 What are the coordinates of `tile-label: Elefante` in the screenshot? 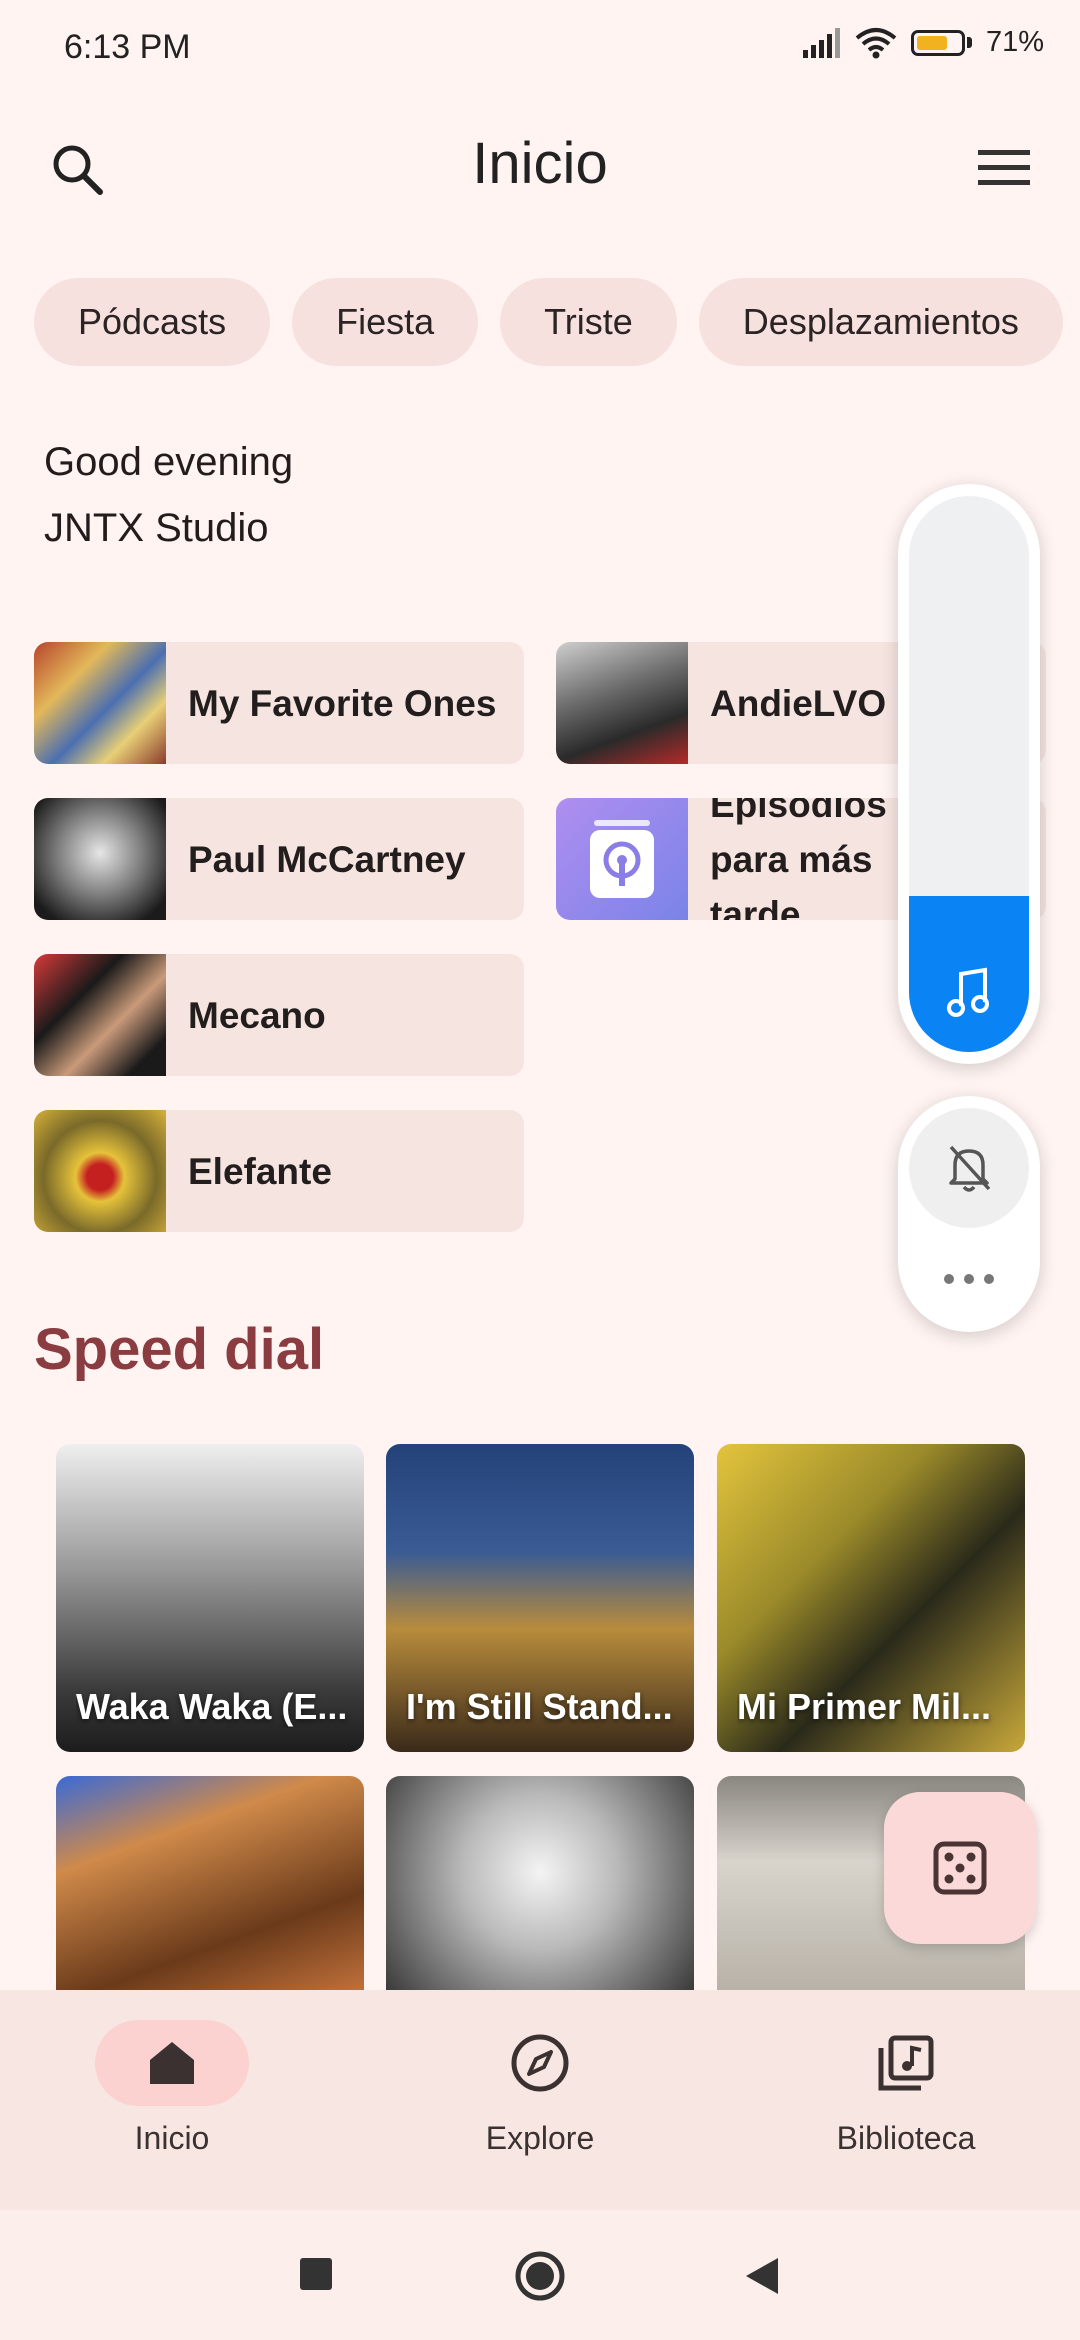 It's located at (260, 1171).